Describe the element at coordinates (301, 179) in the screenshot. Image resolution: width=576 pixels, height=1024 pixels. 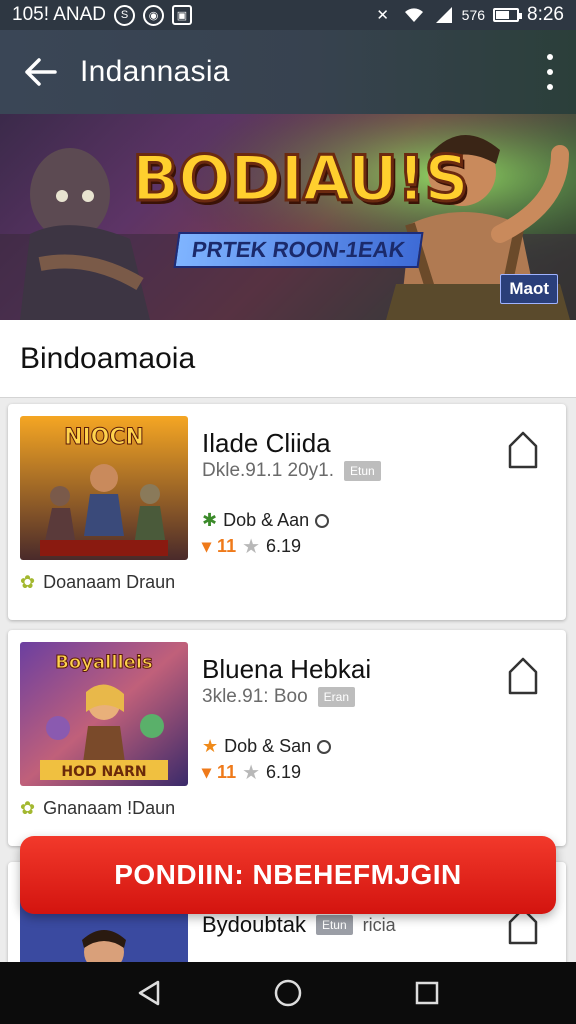
I see `banner-title: BODIAU!S` at that location.